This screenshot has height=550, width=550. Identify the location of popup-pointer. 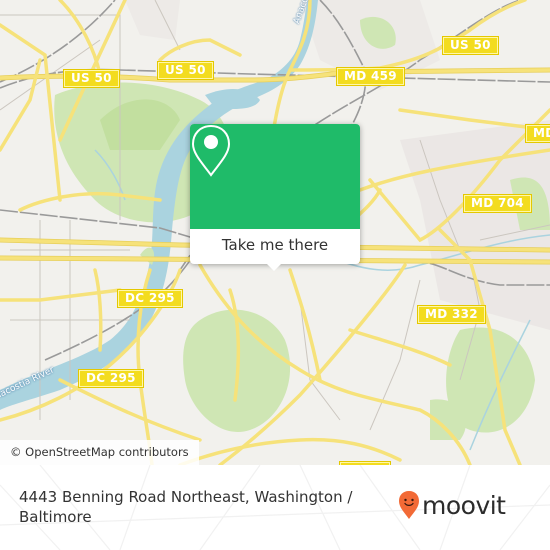
(274, 267).